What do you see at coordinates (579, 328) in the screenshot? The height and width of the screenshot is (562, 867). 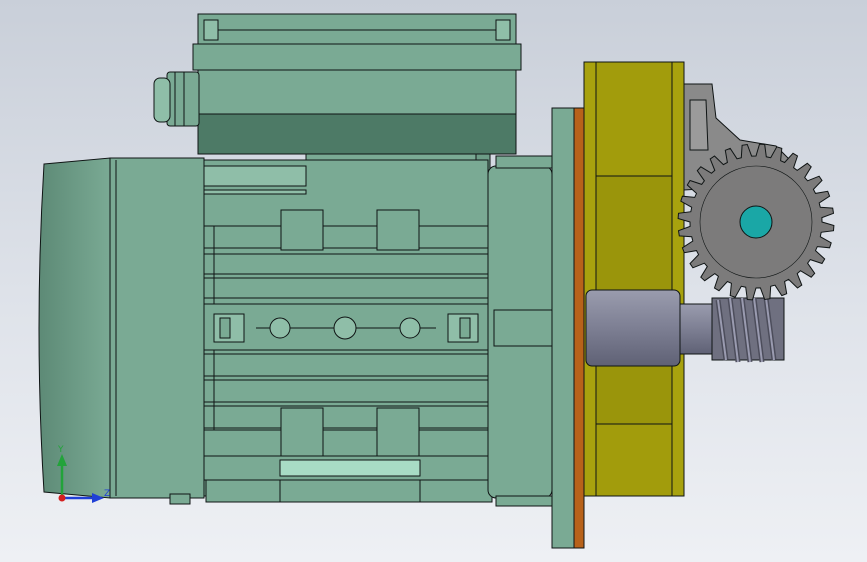 I see `flange-gasket` at bounding box center [579, 328].